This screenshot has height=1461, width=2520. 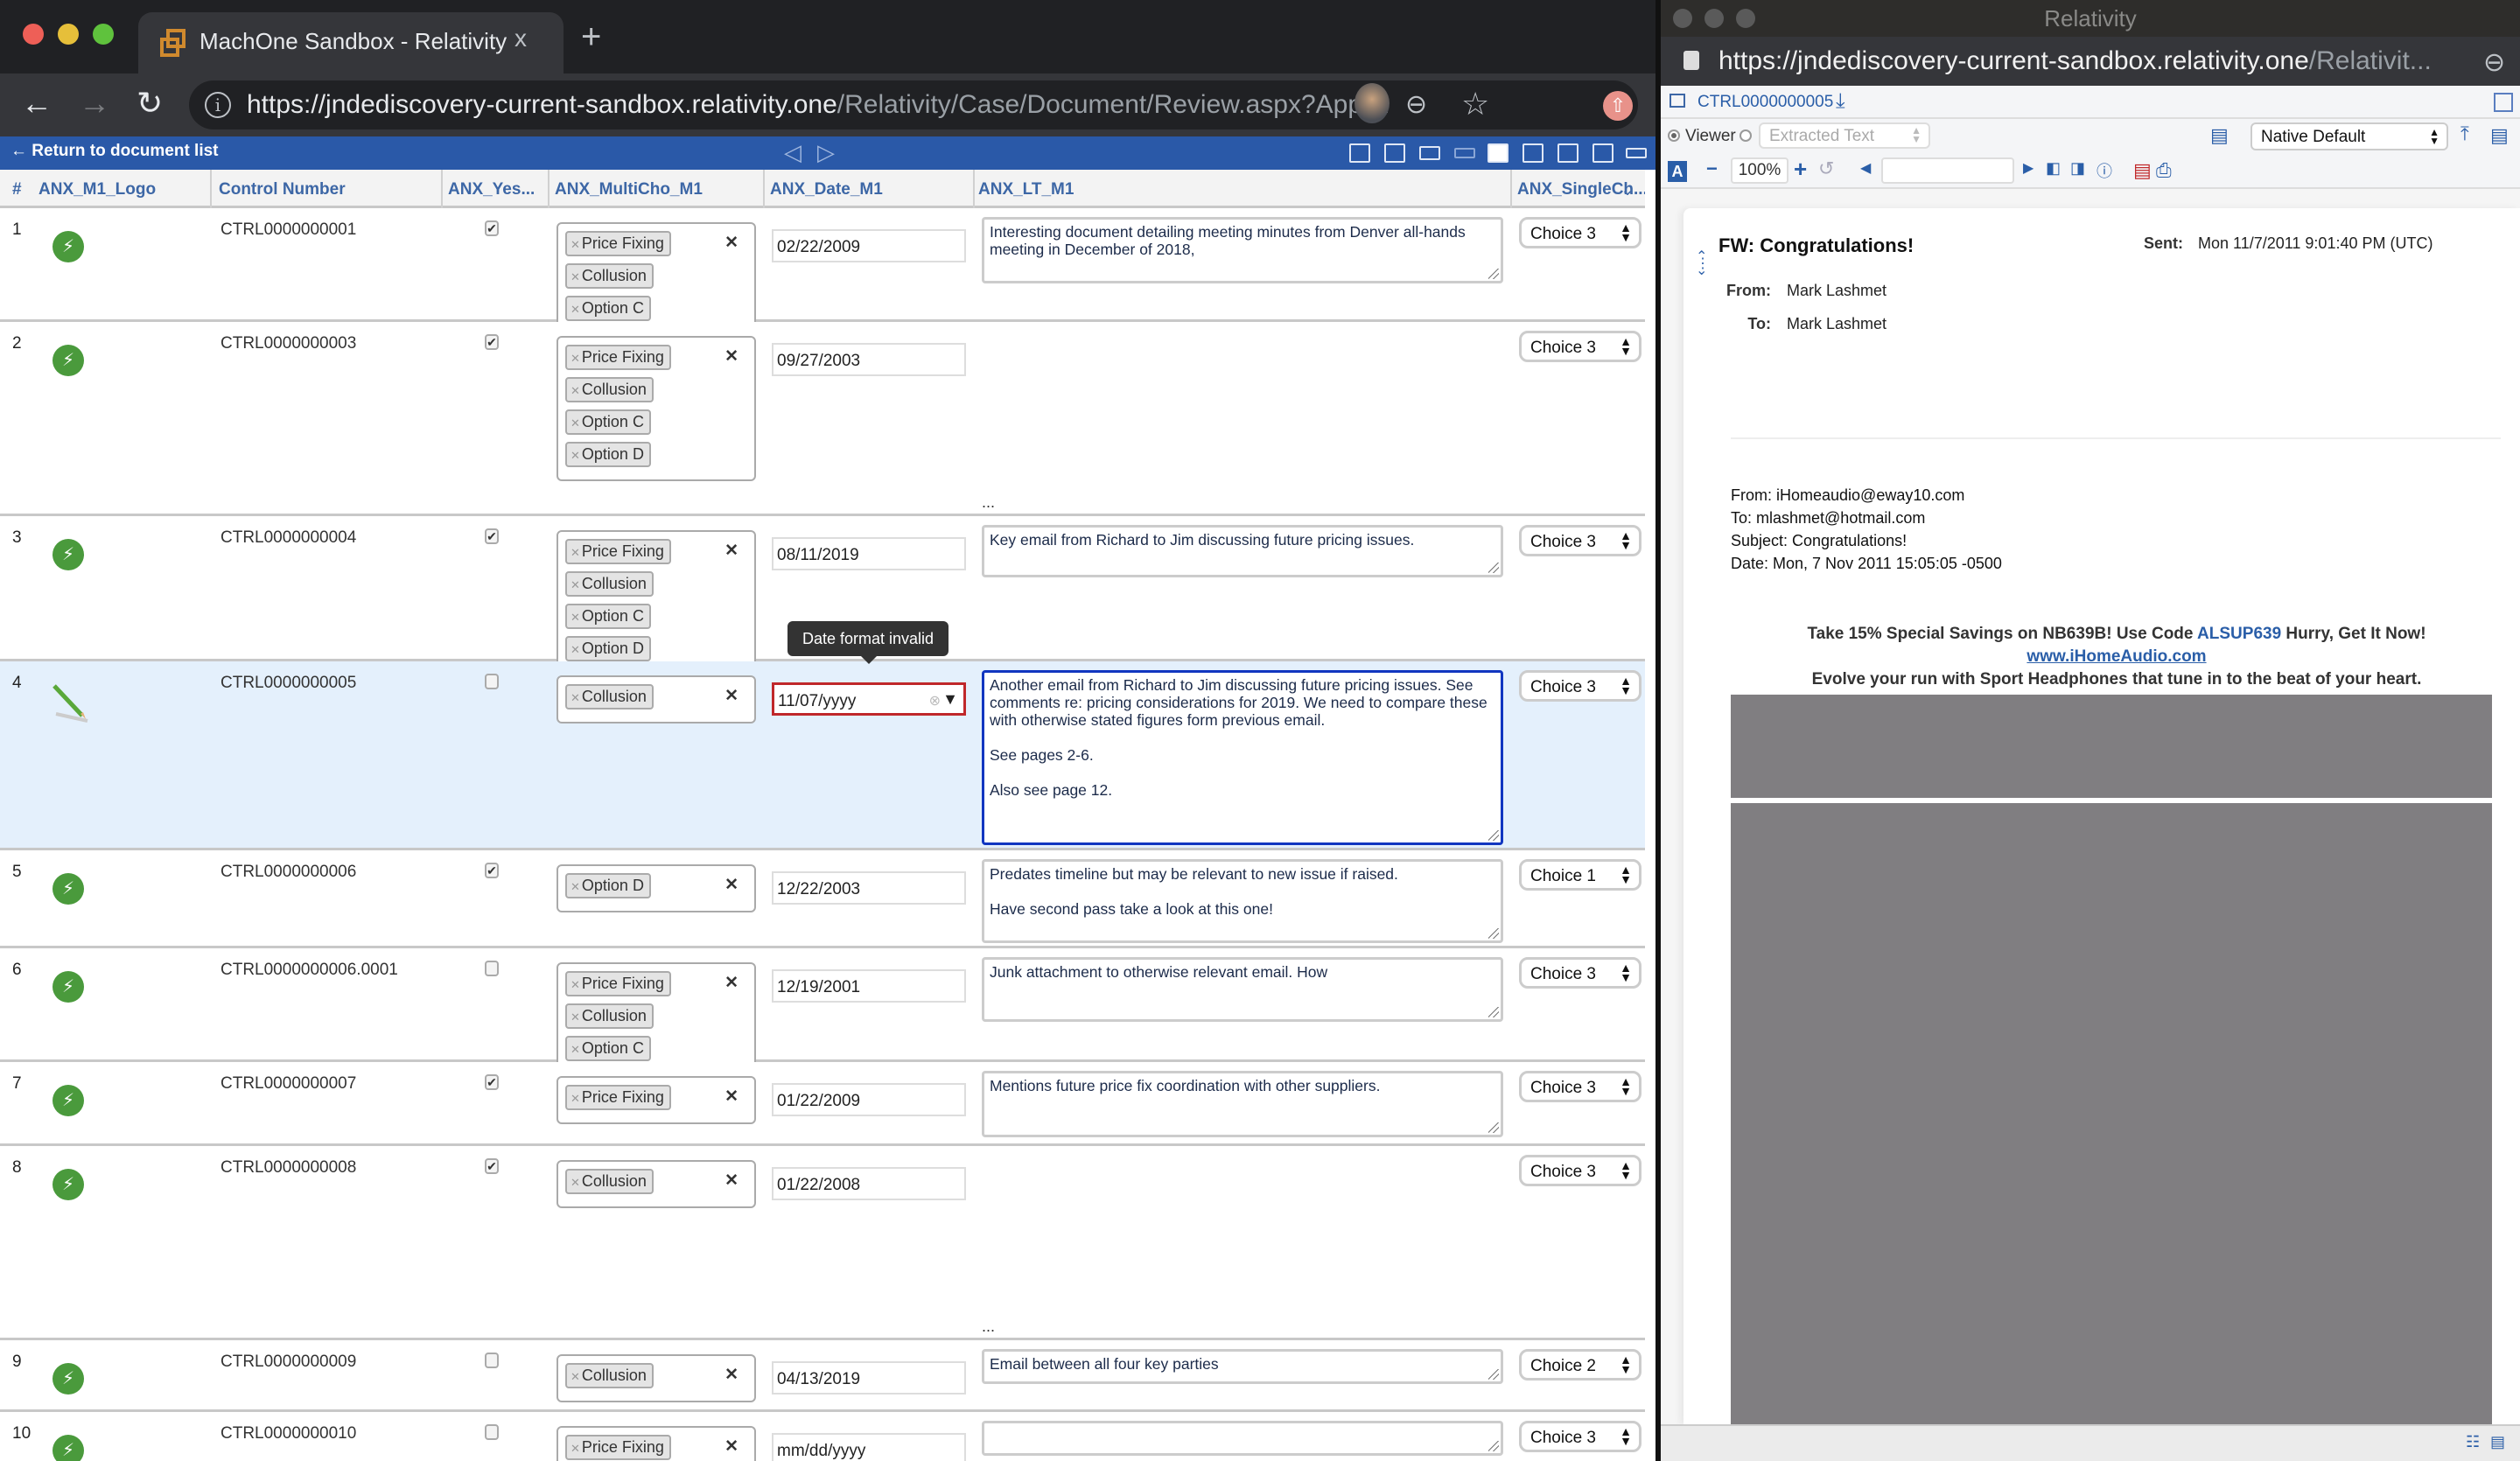 What do you see at coordinates (869, 1447) in the screenshot?
I see `date-input: mm/dd/yyyy` at bounding box center [869, 1447].